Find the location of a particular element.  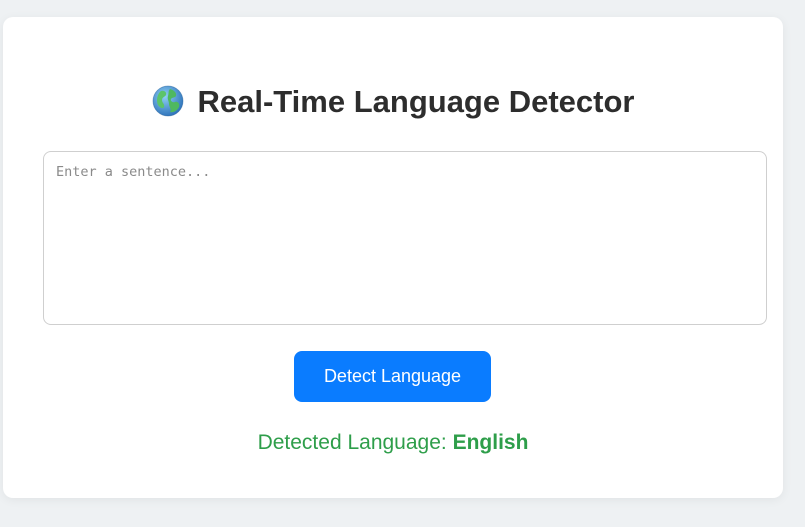

detected-language: English is located at coordinates (490, 442).